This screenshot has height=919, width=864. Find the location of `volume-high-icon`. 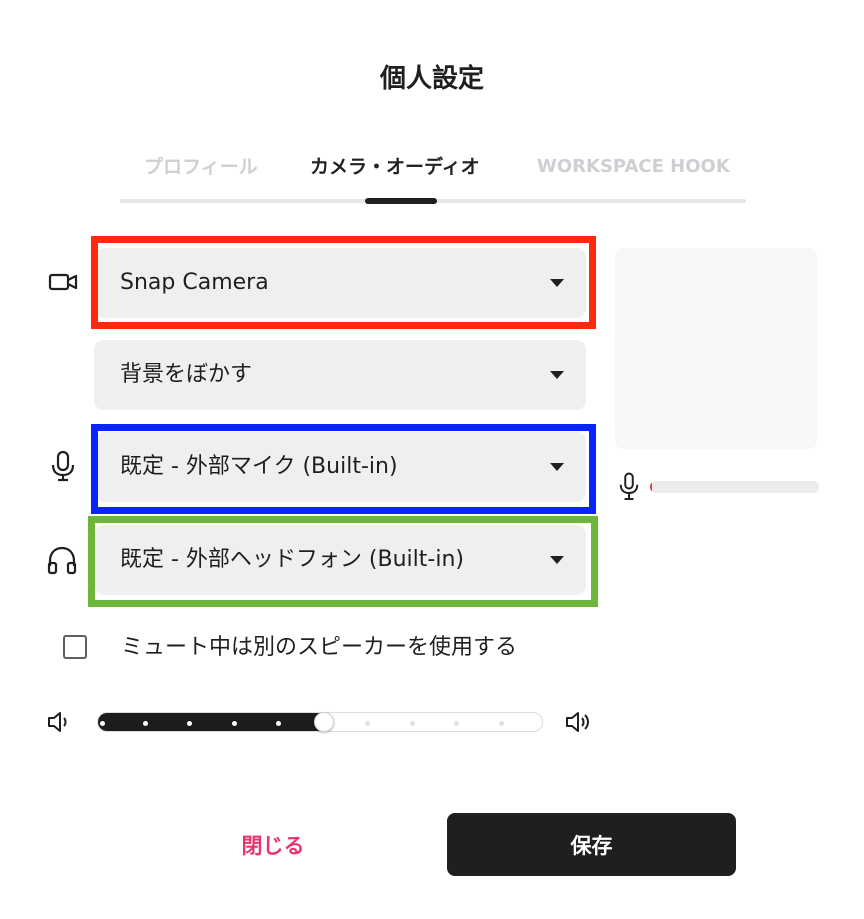

volume-high-icon is located at coordinates (577, 722).